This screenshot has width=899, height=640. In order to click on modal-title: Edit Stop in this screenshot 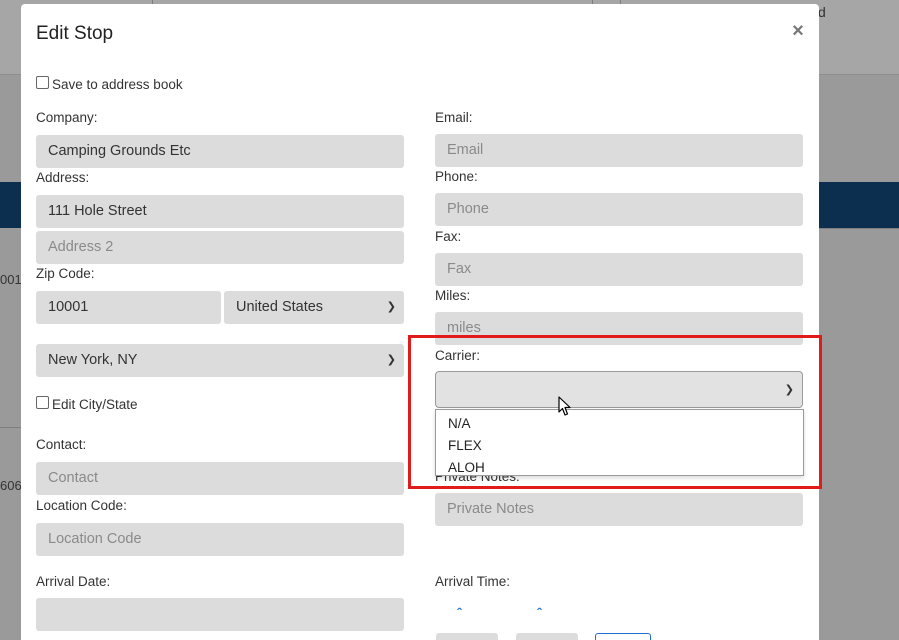, I will do `click(75, 33)`.